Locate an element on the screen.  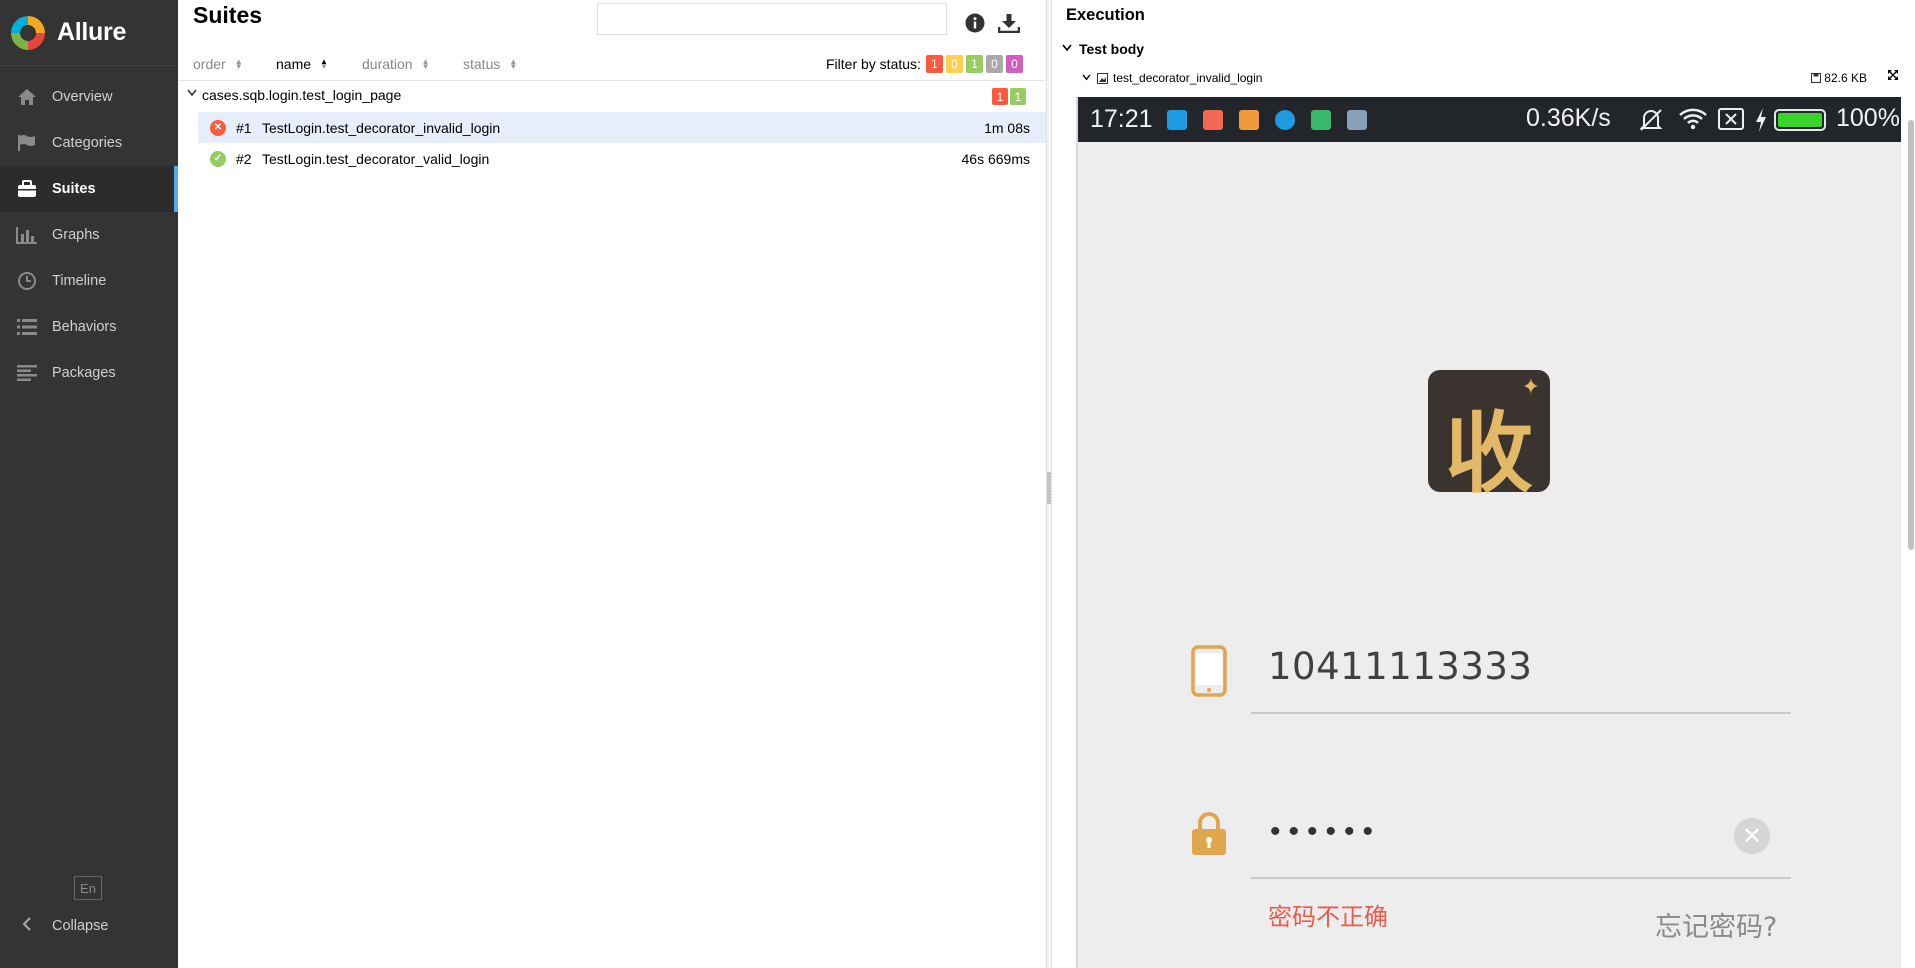
sidebar-item-label: Timeline is located at coordinates (79, 281).